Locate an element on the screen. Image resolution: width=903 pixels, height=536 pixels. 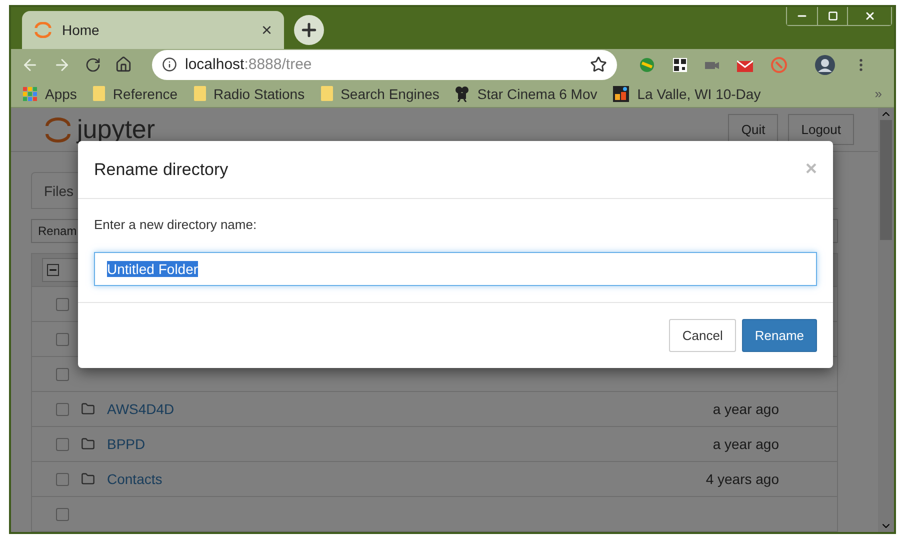
maximize-icon is located at coordinates (833, 16).